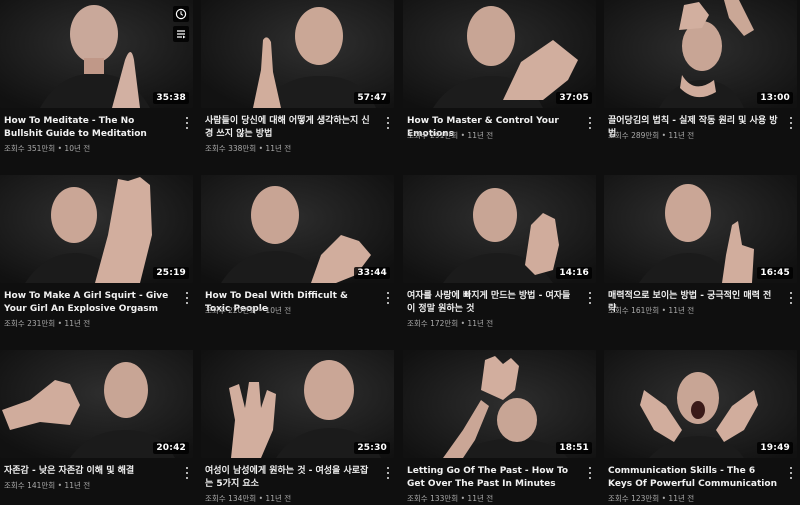 The width and height of the screenshot is (800, 505). I want to click on video-title: 여성이 남성에게 원하는 것 - 여성을 사로잡는 5가지 요소, so click(290, 478).